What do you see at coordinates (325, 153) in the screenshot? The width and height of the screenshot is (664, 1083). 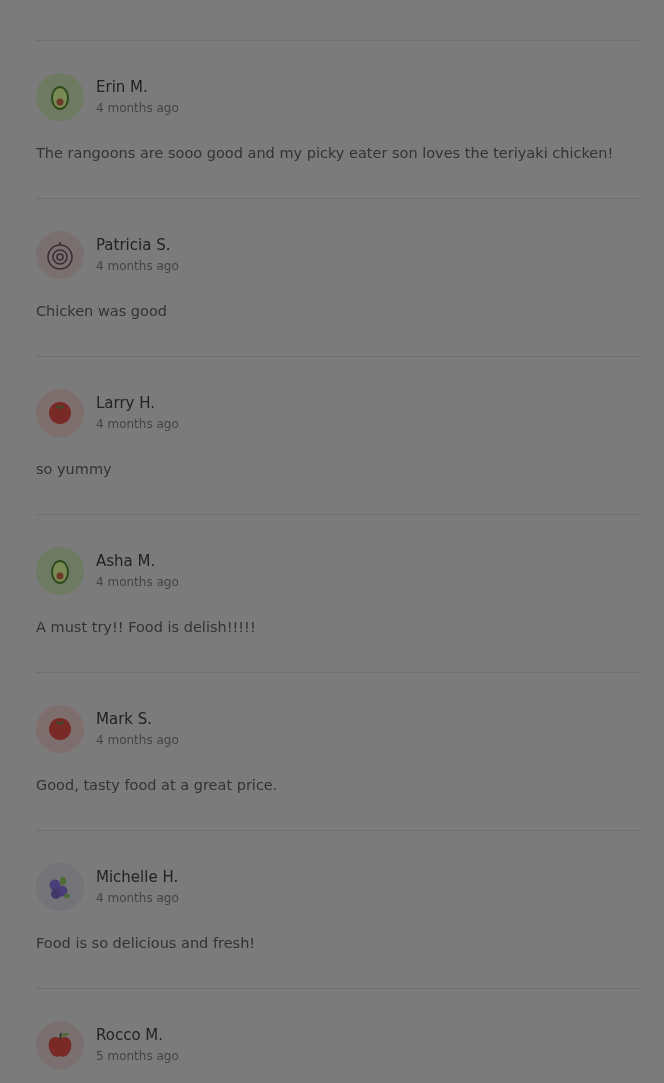 I see `review-text: The rangoons are sooo good and my picky eater son loves the teriyaki chicken!` at bounding box center [325, 153].